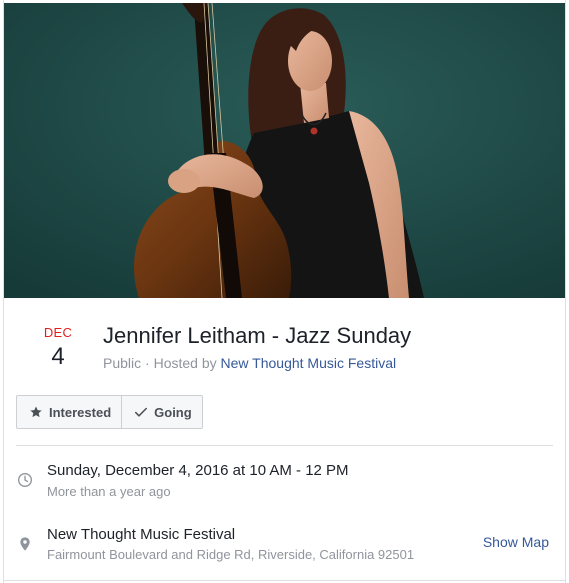  Describe the element at coordinates (284, 445) in the screenshot. I see `section-divider` at that location.